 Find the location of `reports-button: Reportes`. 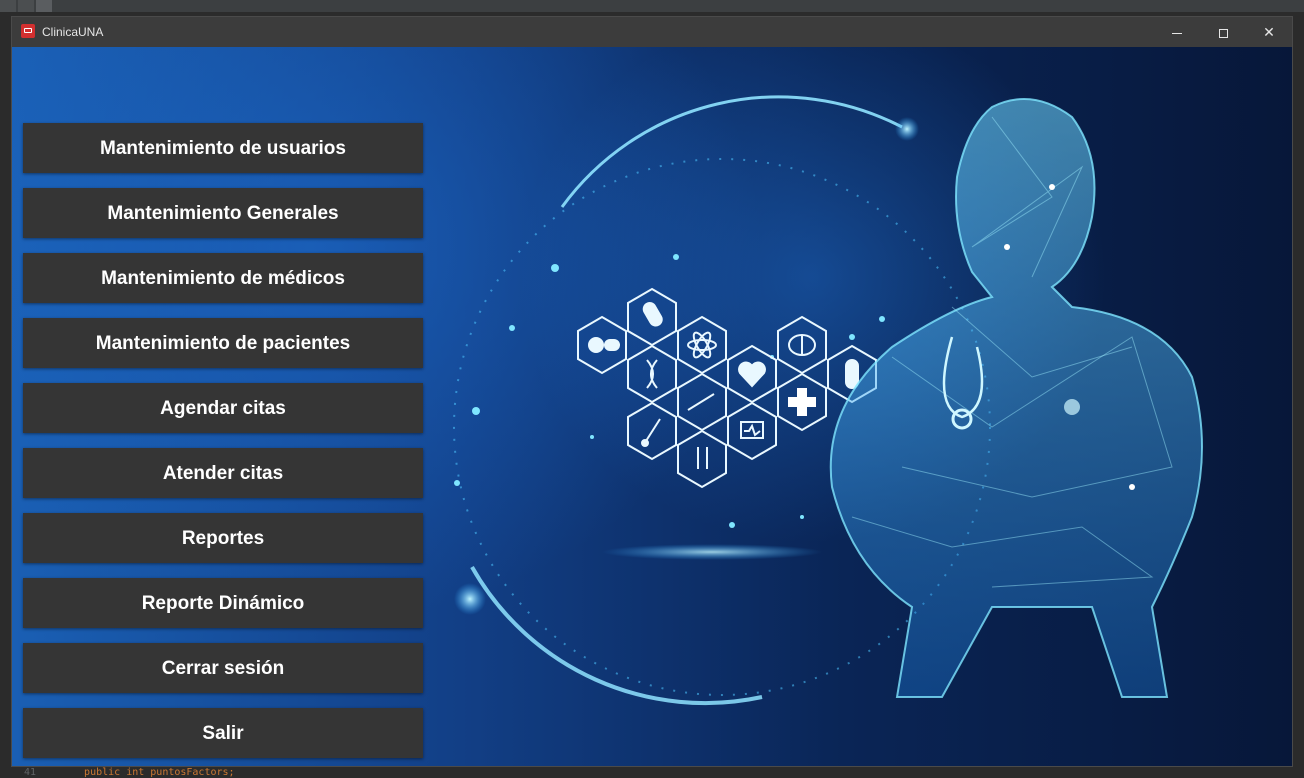

reports-button: Reportes is located at coordinates (223, 538).